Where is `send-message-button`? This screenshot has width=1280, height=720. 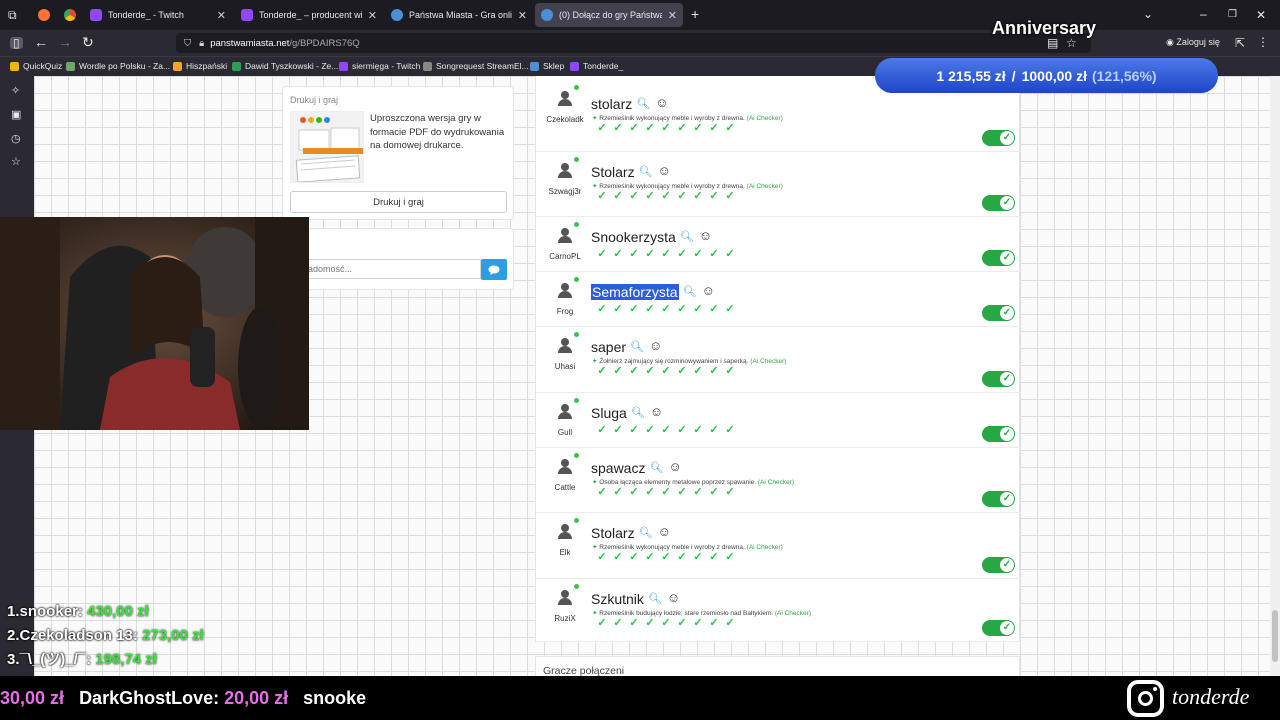 send-message-button is located at coordinates (494, 269).